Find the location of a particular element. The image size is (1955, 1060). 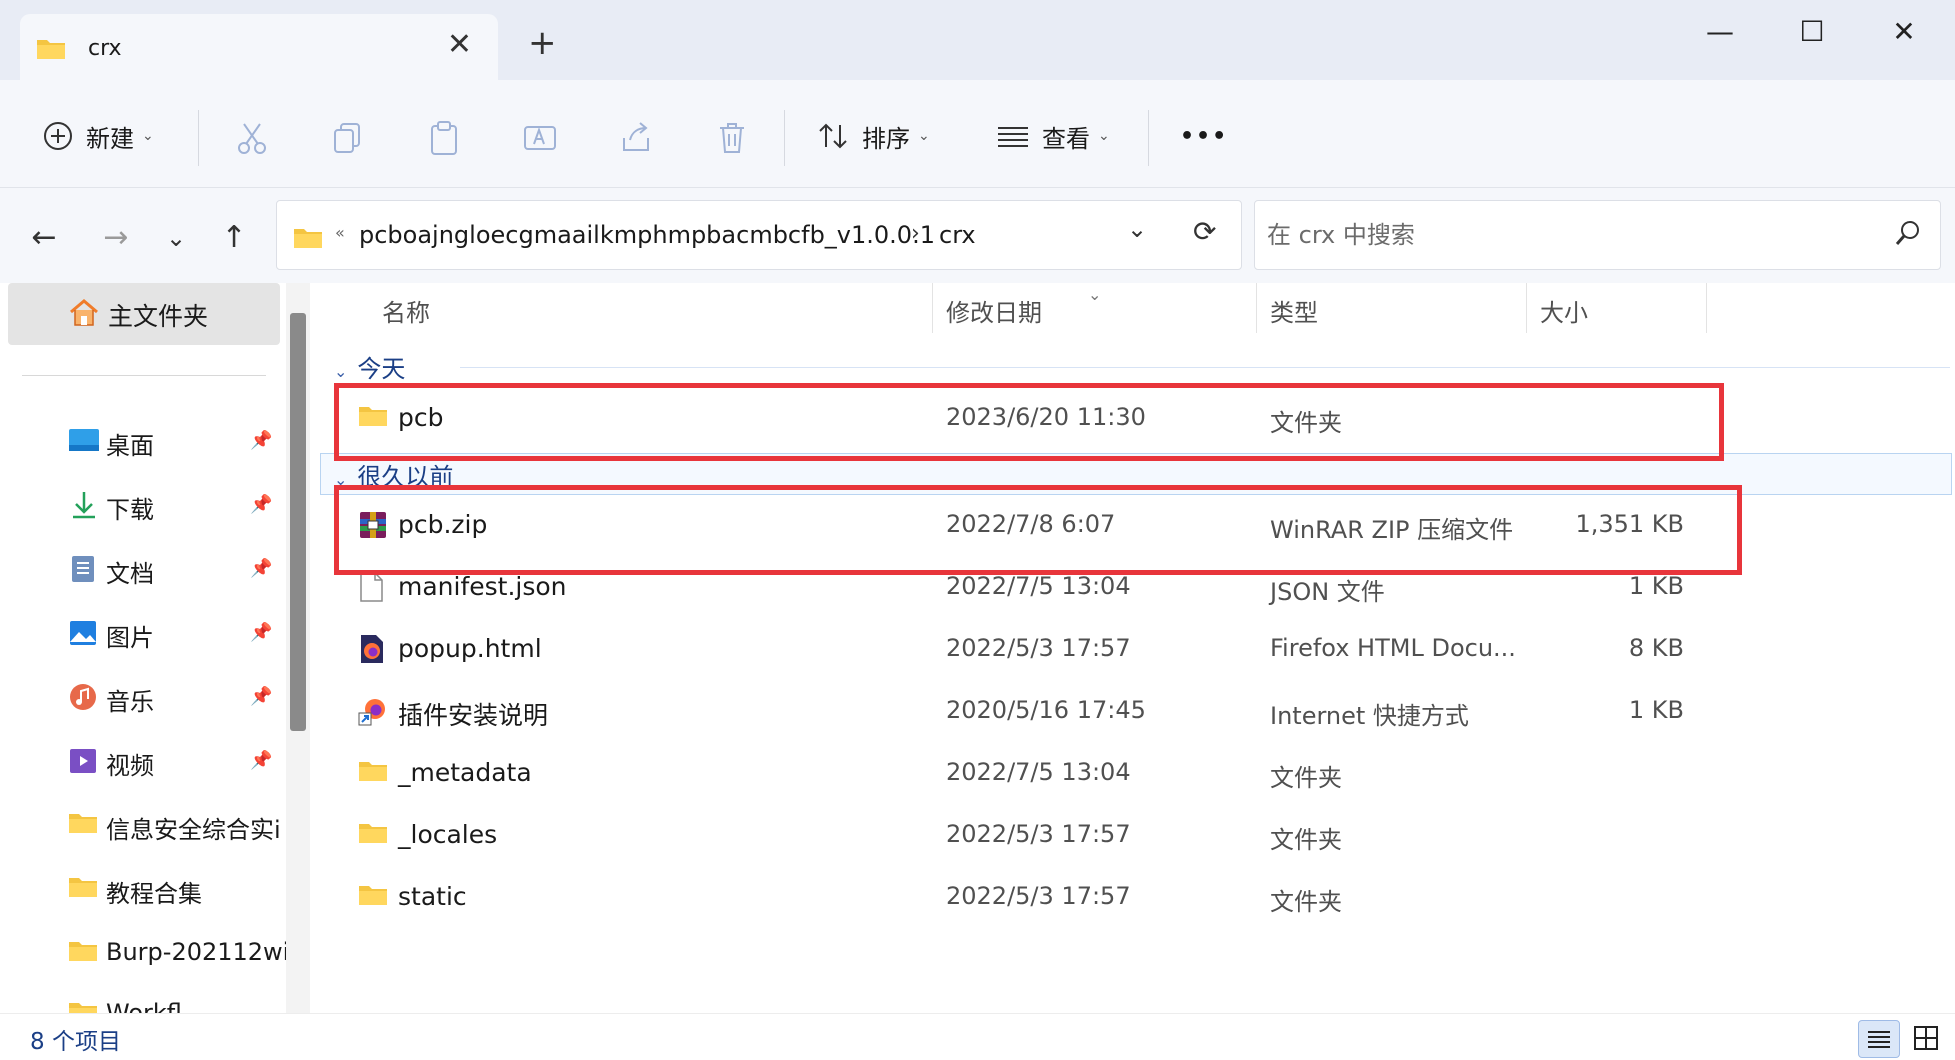

home-icon is located at coordinates (84, 315).